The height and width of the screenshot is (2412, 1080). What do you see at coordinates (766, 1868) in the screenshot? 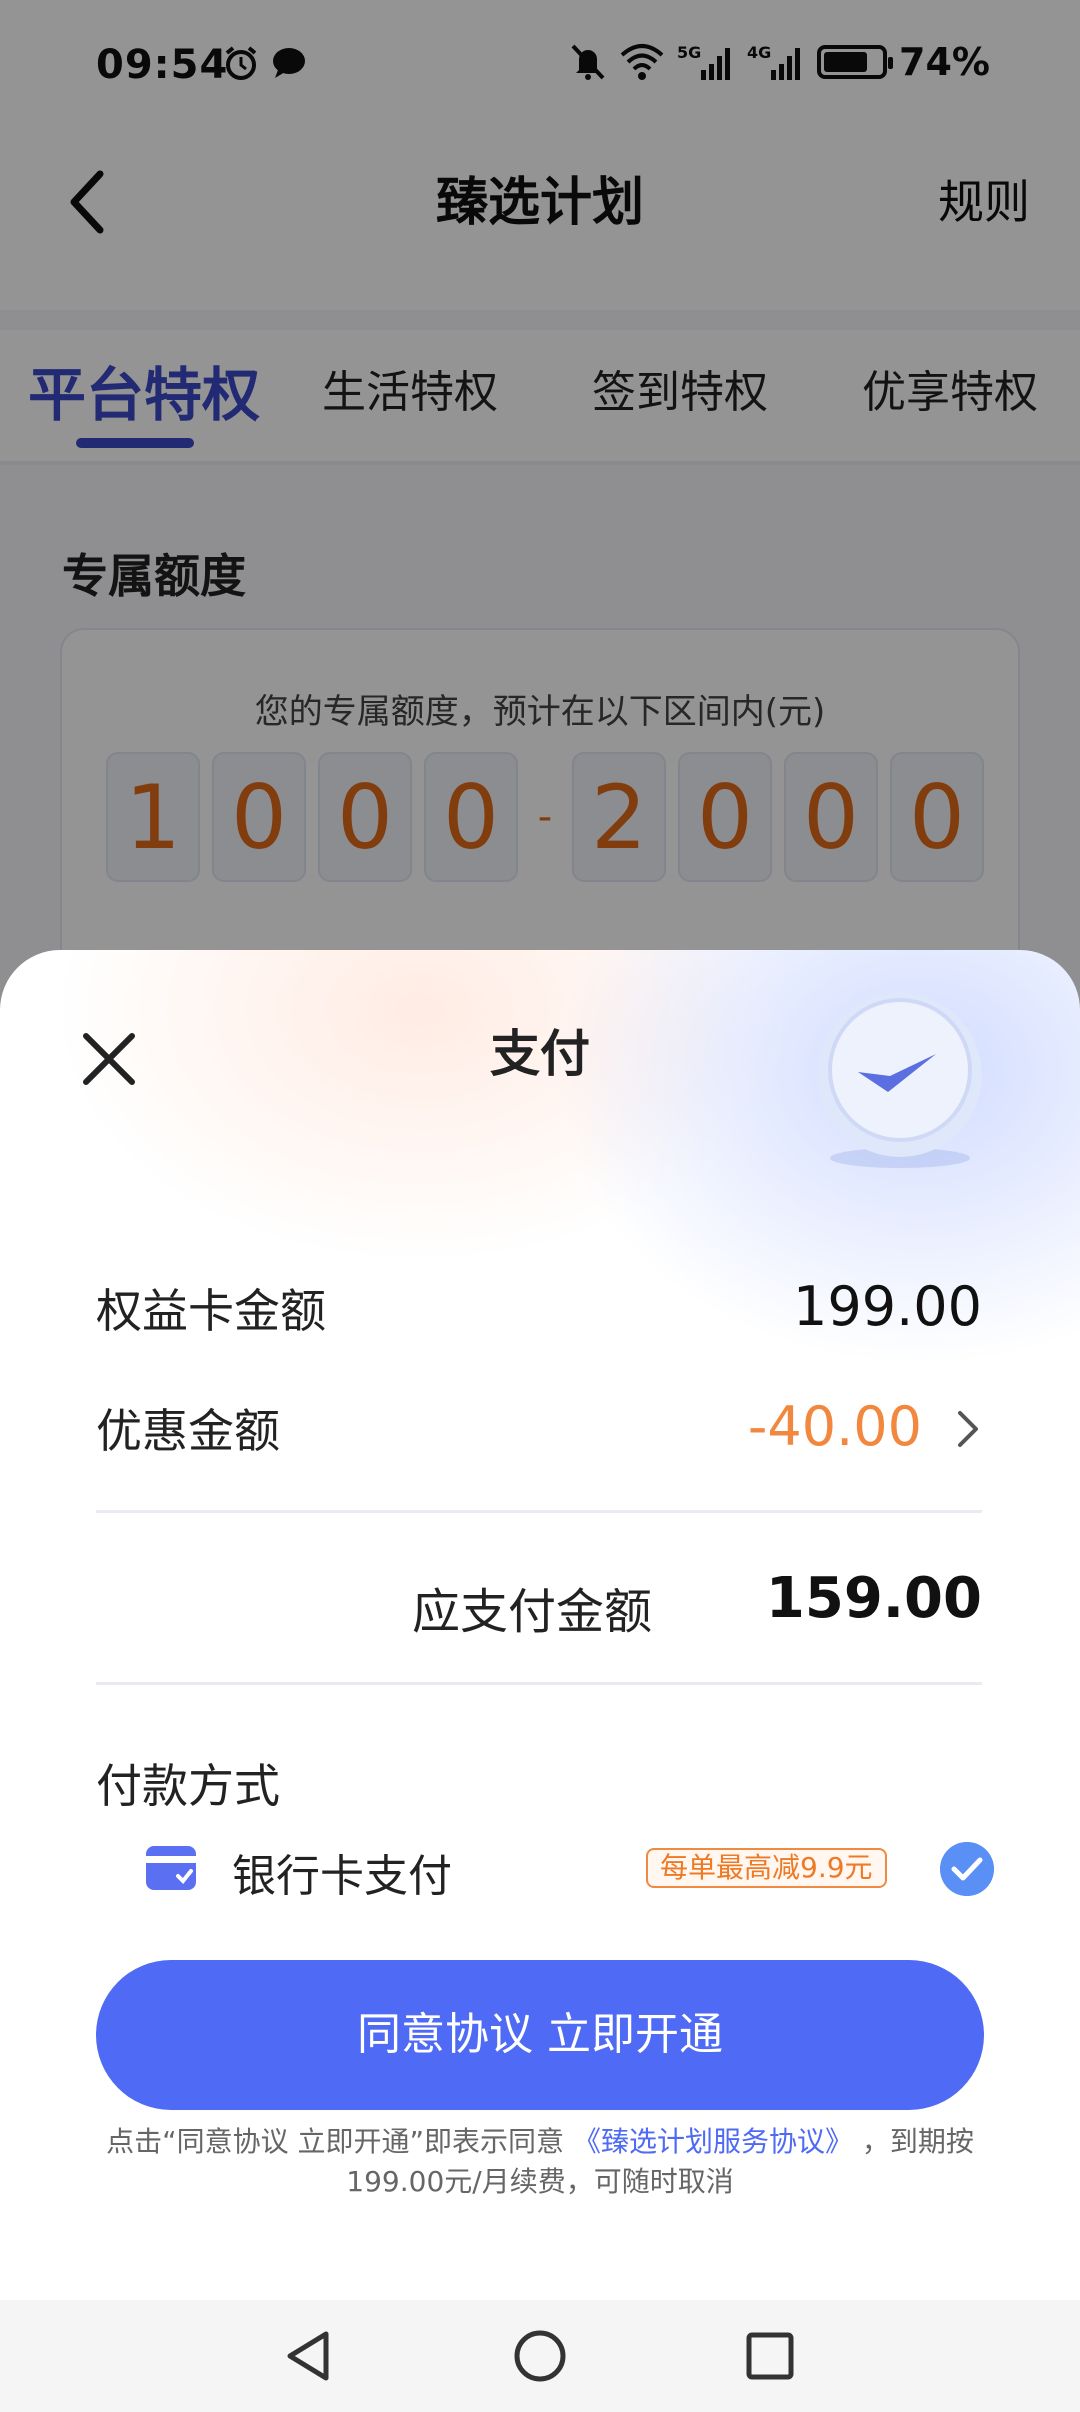
I see `promo-tag: 每单最高减9.9元` at bounding box center [766, 1868].